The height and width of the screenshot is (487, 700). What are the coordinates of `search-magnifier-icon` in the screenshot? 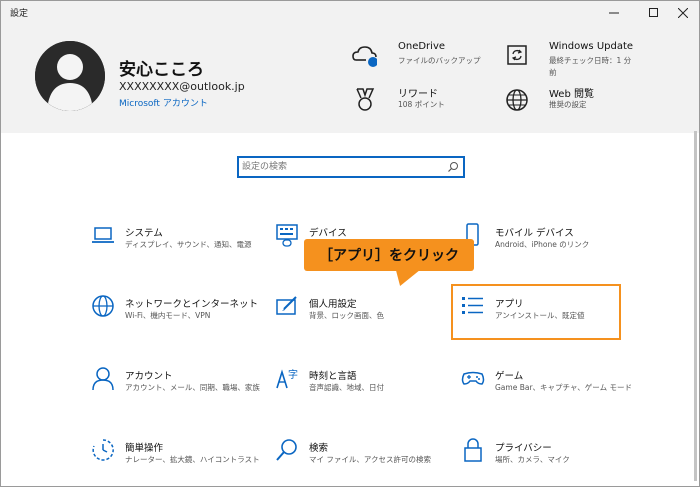 It's located at (286, 450).